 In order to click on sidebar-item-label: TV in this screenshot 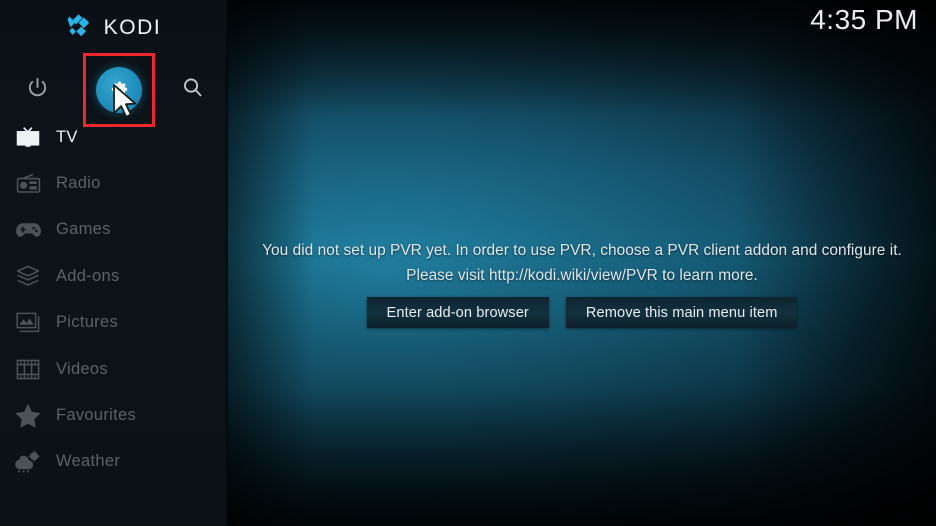, I will do `click(67, 136)`.